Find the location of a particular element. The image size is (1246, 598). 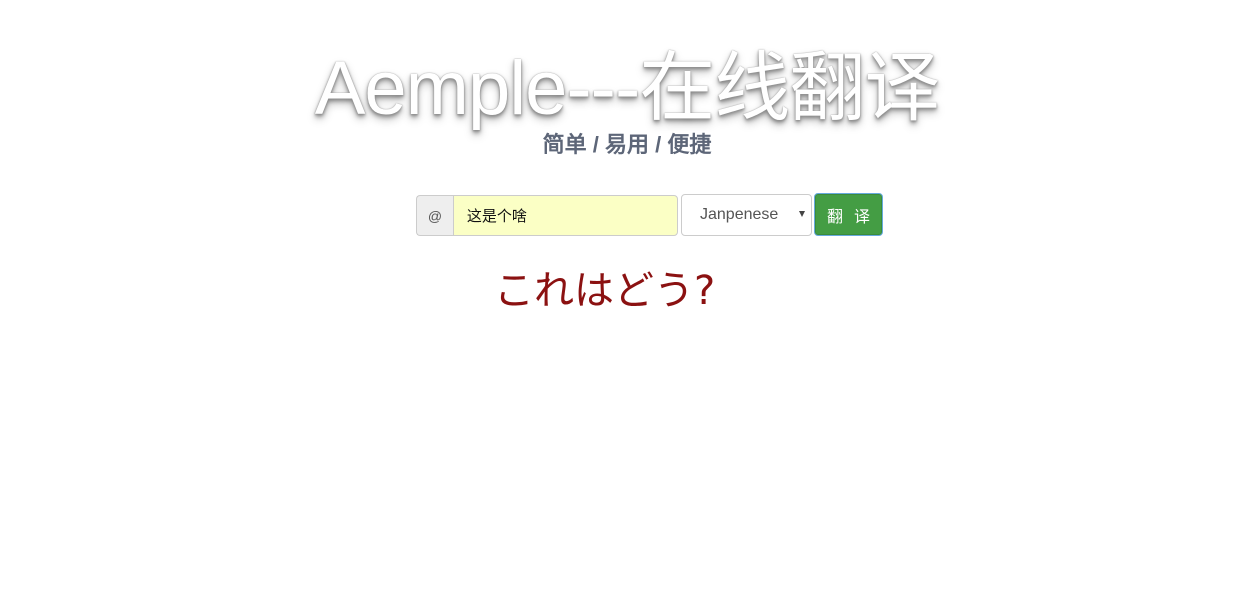

language-select: Janpenese is located at coordinates (746, 215).